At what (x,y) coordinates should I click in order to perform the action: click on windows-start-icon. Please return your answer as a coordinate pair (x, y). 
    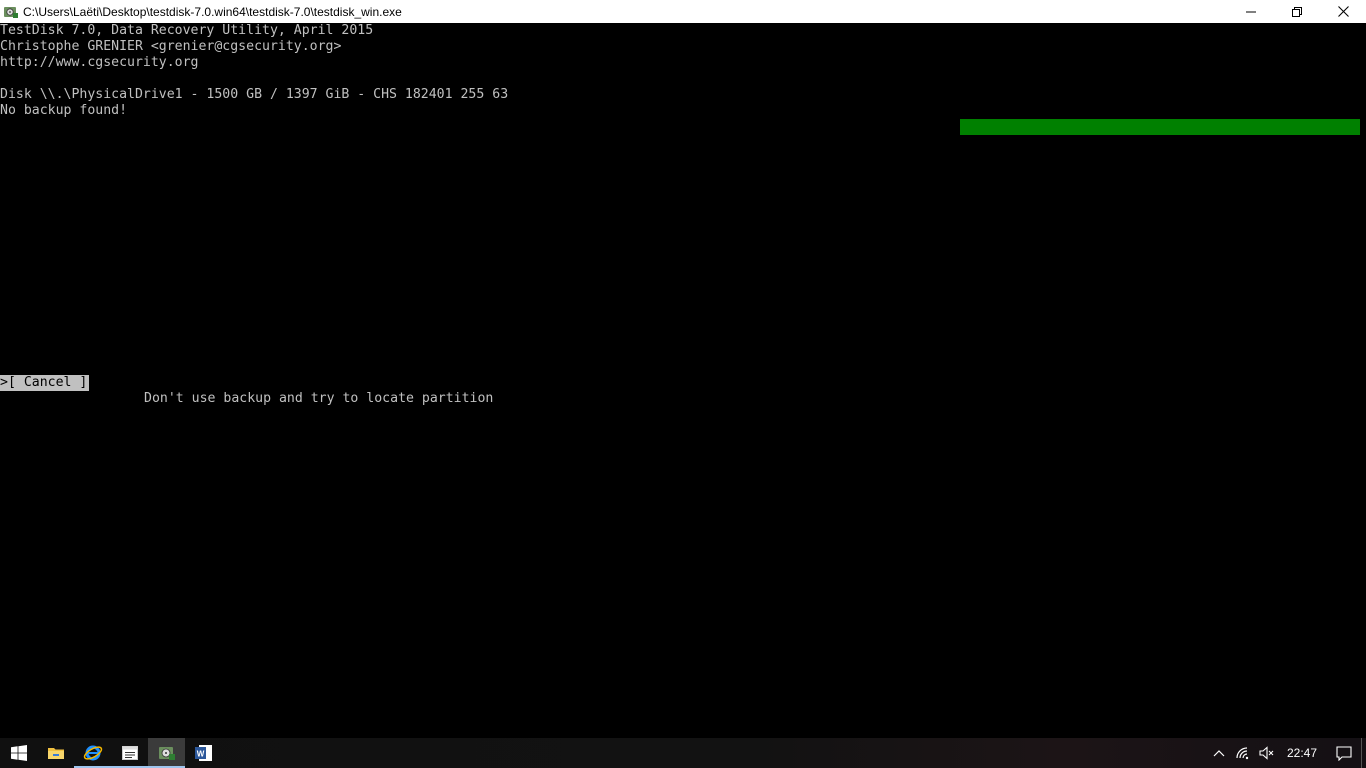
    Looking at the image, I should click on (18, 753).